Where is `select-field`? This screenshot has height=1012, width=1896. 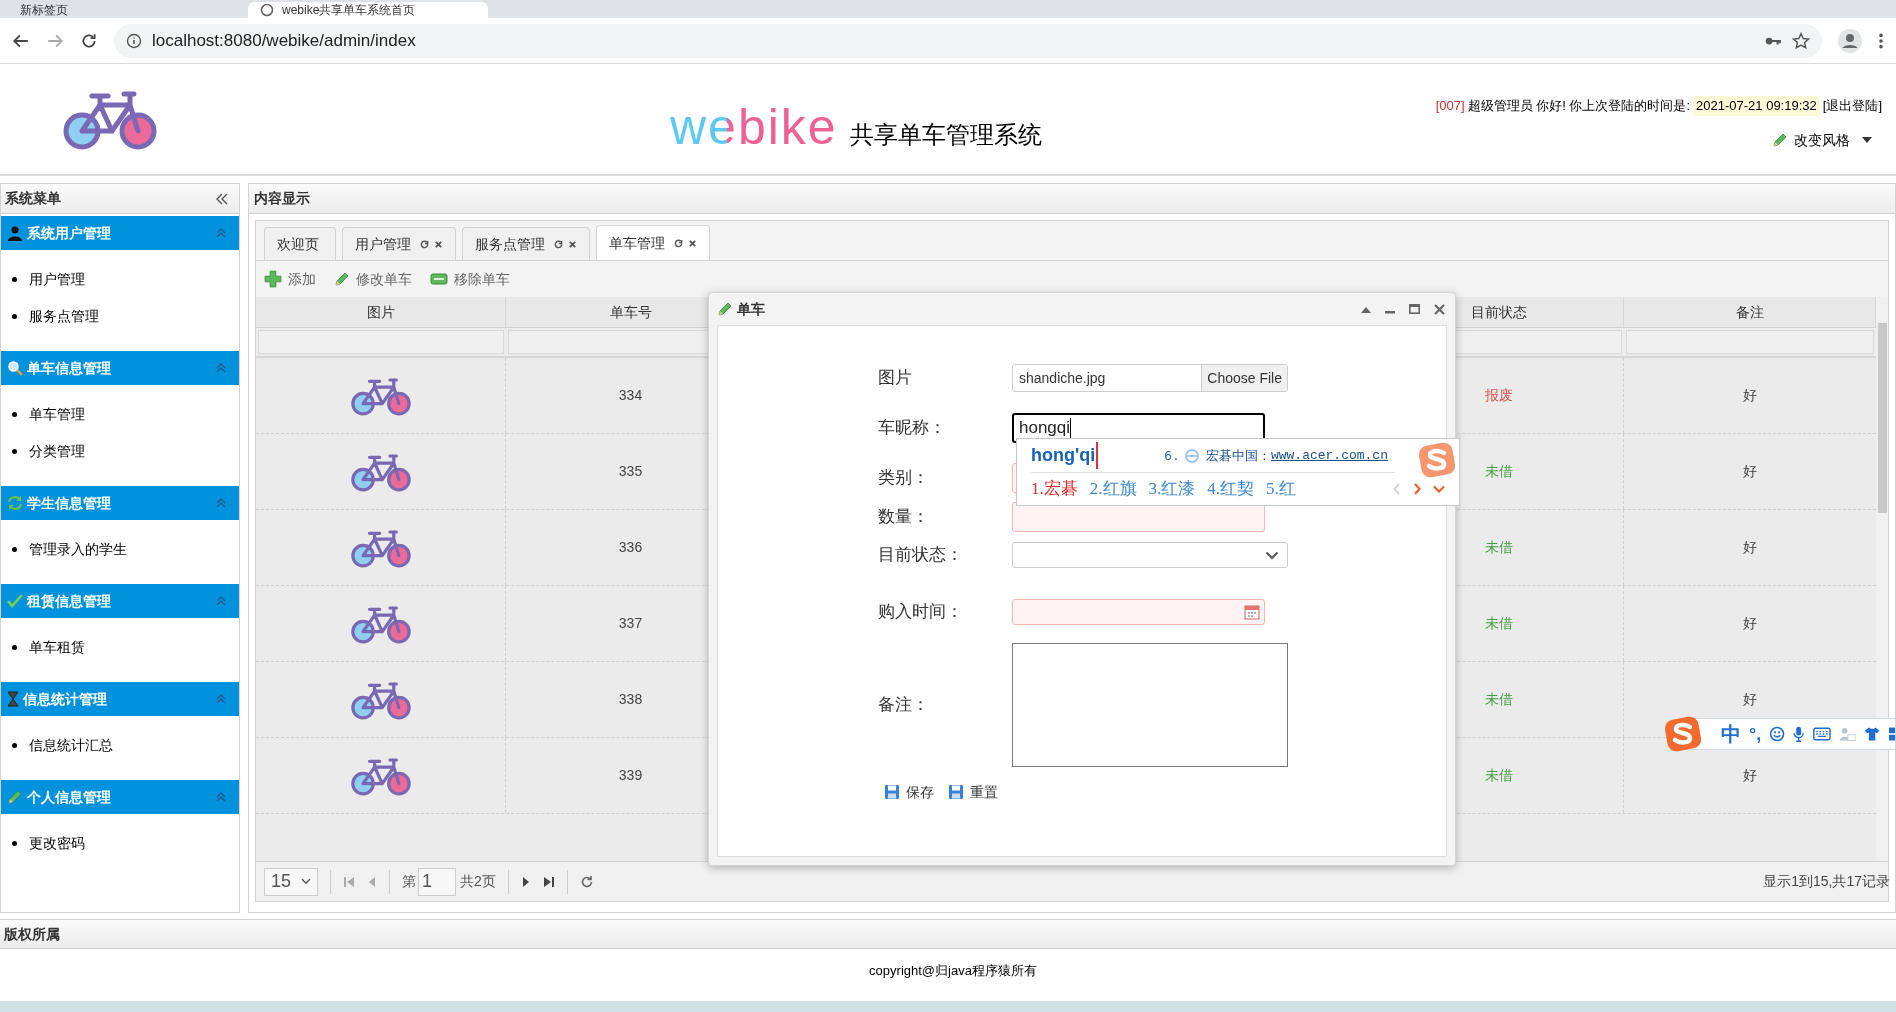 select-field is located at coordinates (1150, 555).